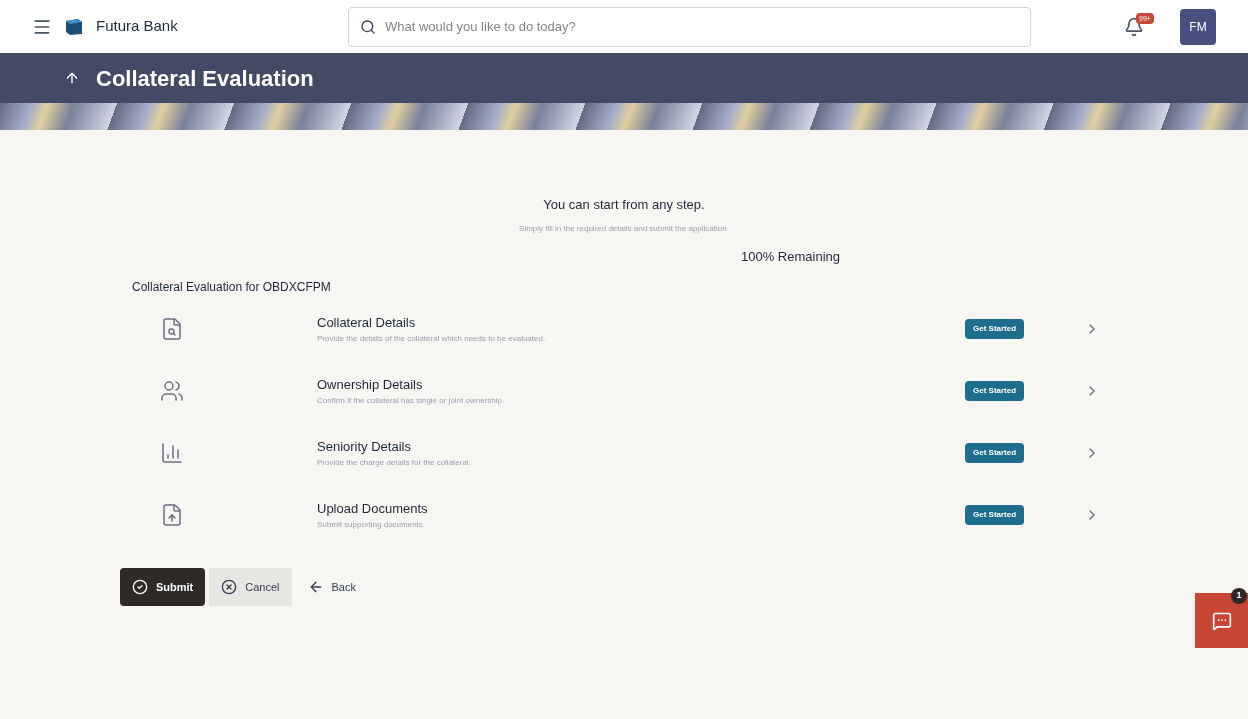 The width and height of the screenshot is (1248, 719). Describe the element at coordinates (140, 587) in the screenshot. I see `check-circle-icon` at that location.